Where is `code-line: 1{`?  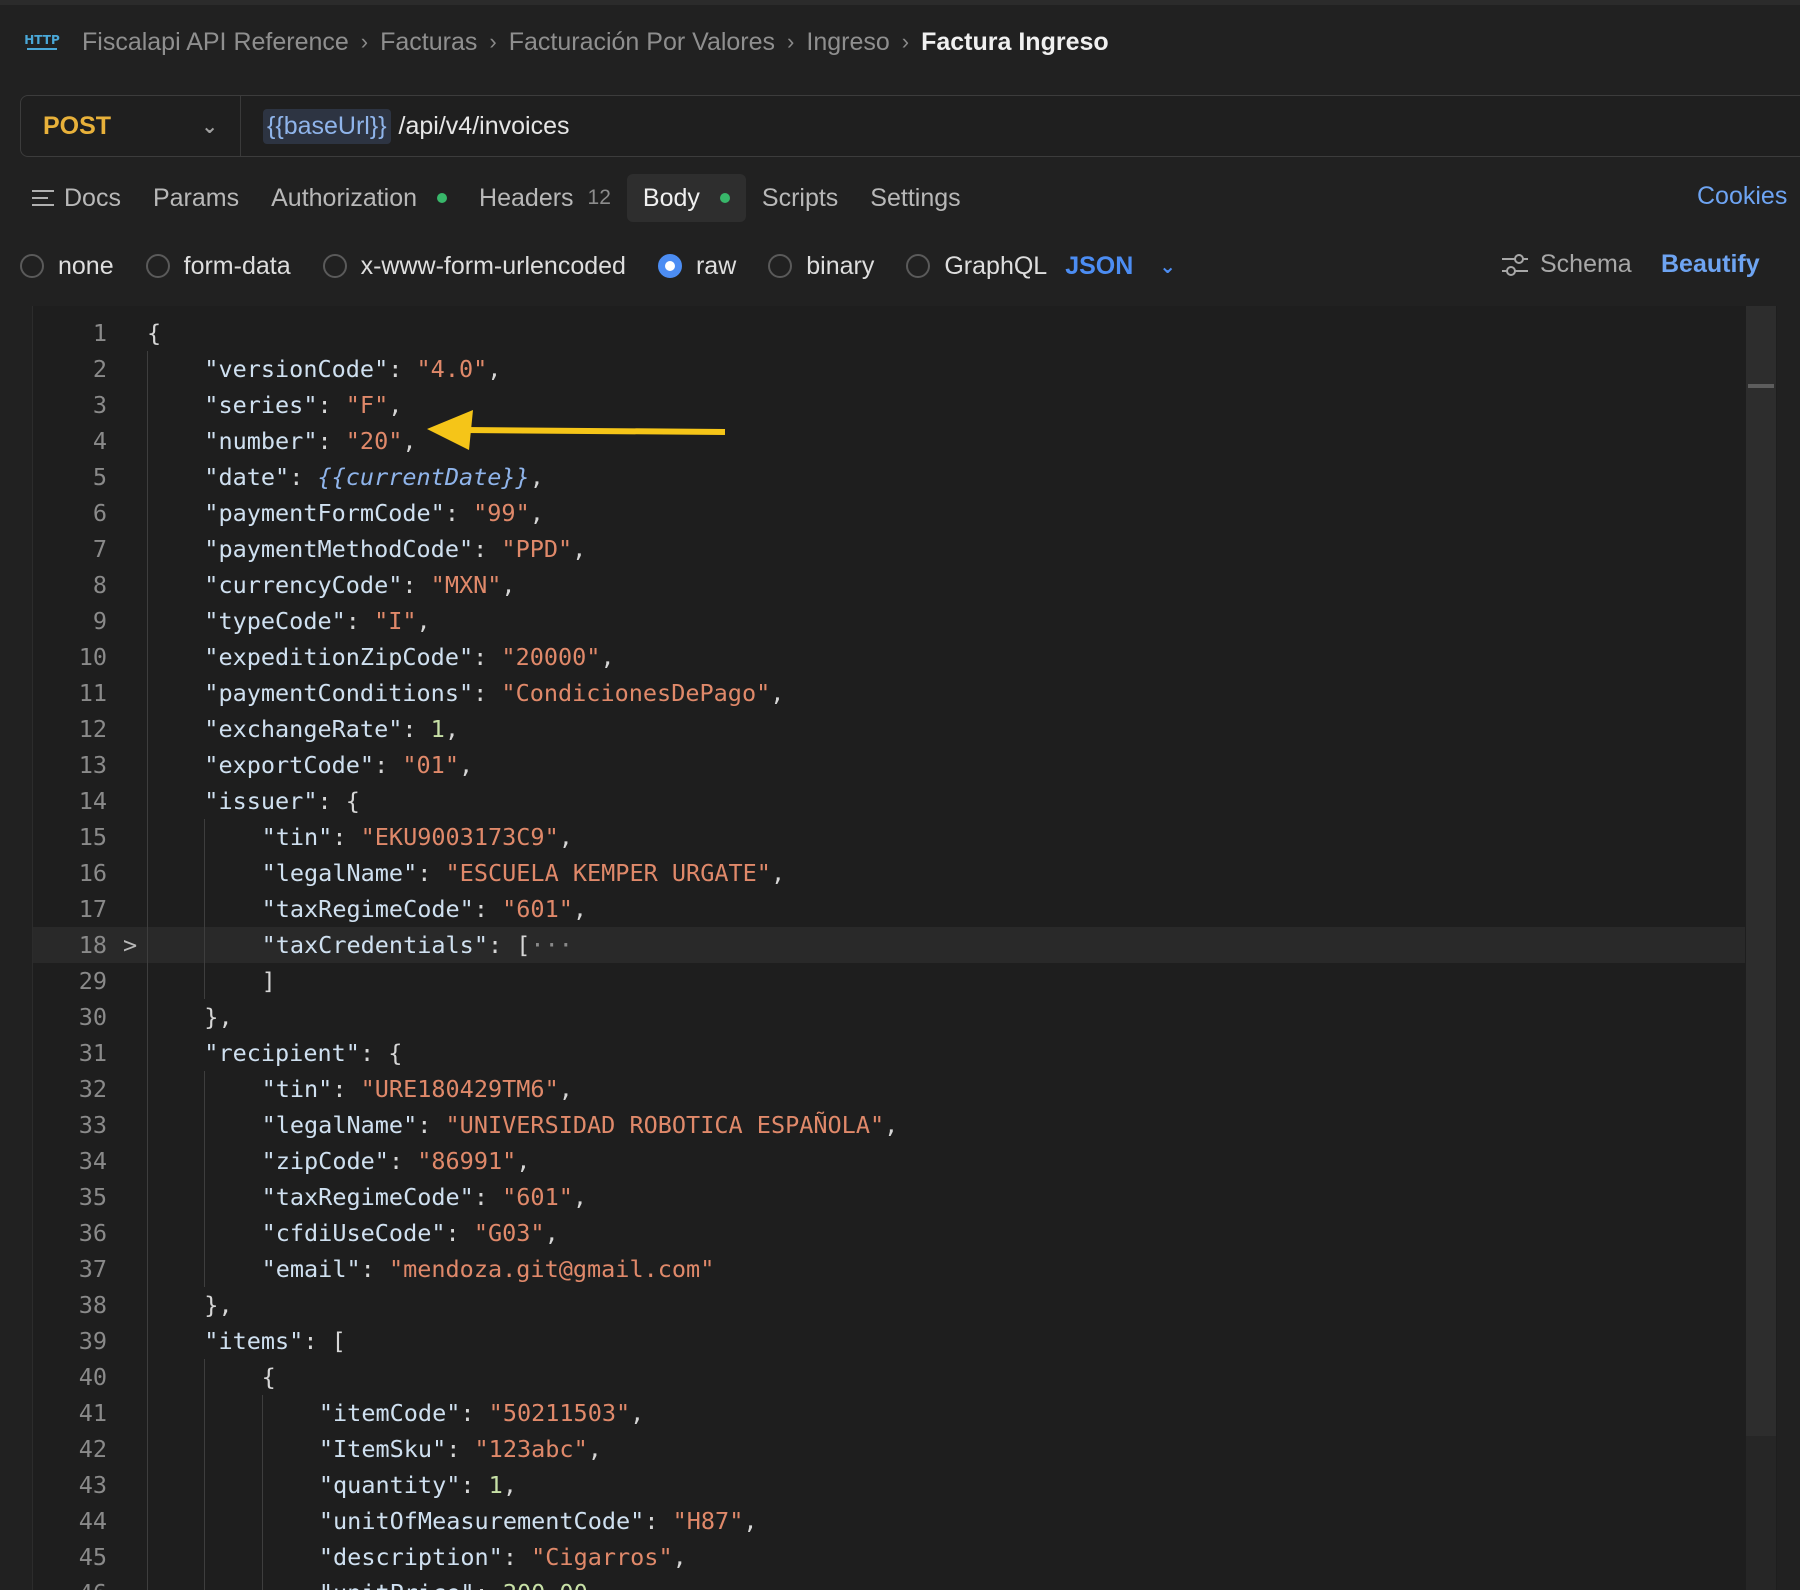 code-line: 1{ is located at coordinates (889, 333).